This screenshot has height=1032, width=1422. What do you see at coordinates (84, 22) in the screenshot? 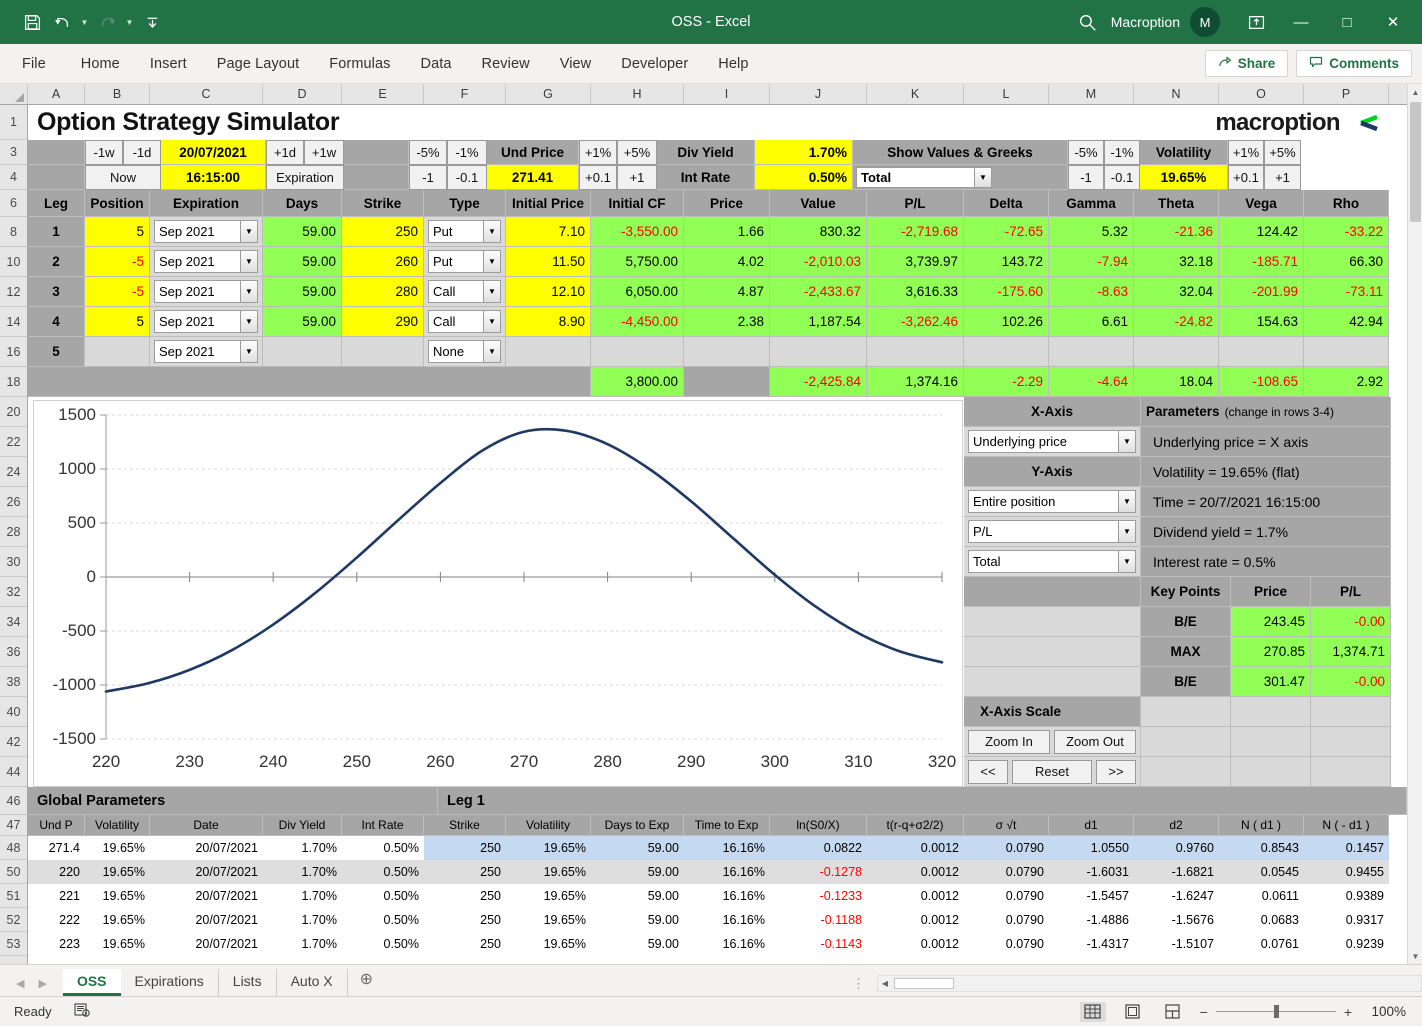
I see `undo-dropdown-icon: ▼` at bounding box center [84, 22].